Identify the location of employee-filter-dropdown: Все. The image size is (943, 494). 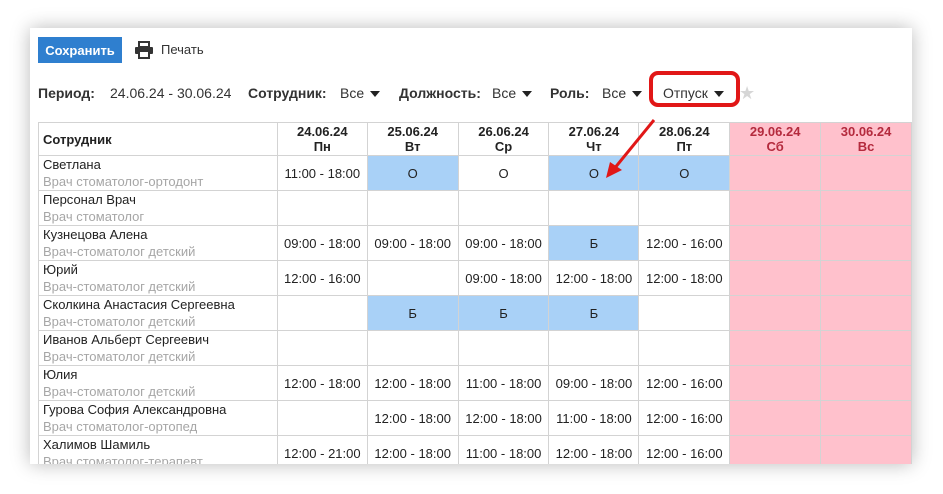
(360, 93).